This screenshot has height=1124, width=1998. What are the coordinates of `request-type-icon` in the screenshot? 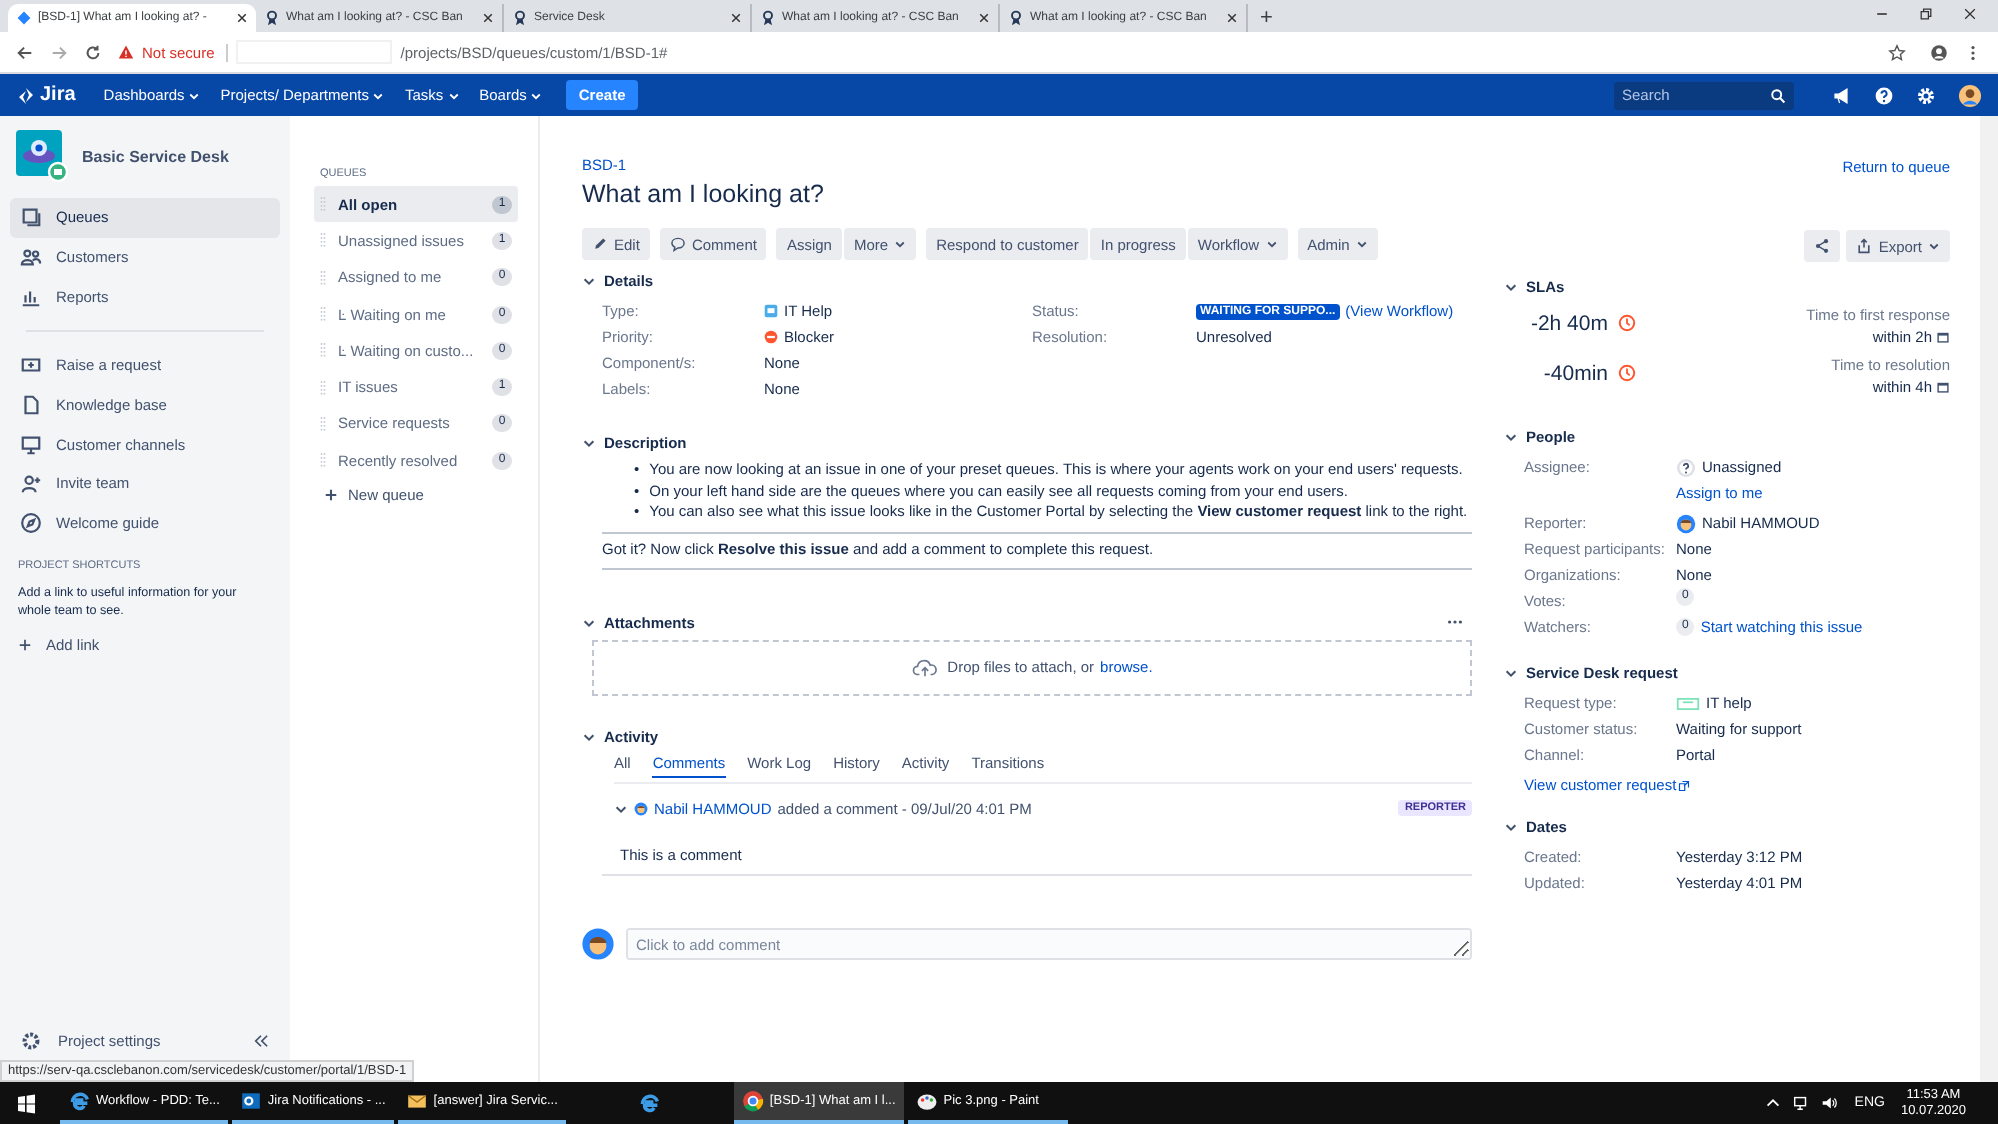 It's located at (1688, 703).